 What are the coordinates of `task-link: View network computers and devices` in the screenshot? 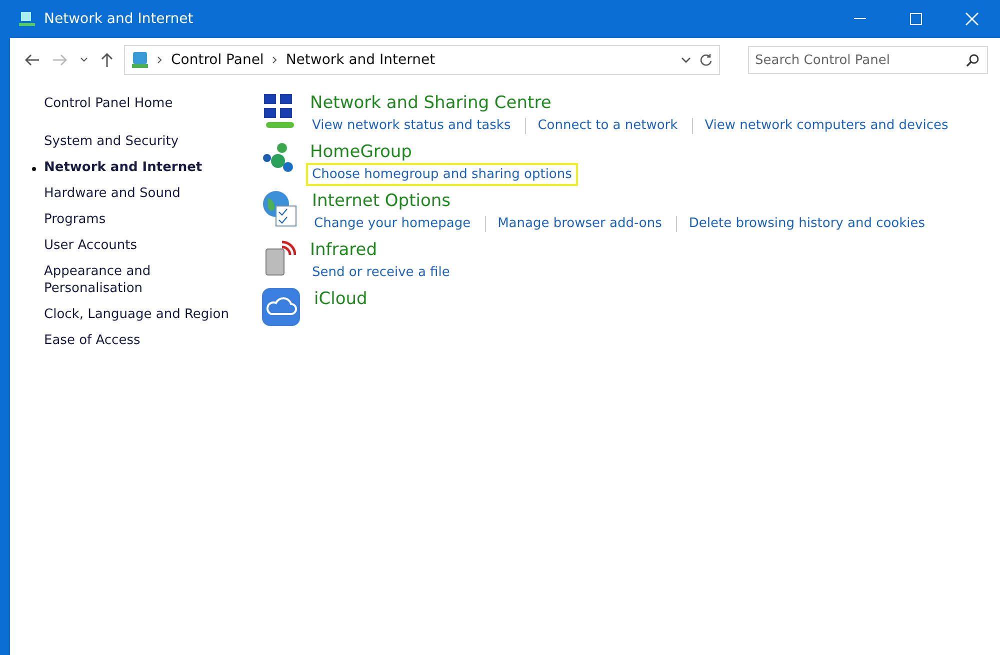 It's located at (826, 125).